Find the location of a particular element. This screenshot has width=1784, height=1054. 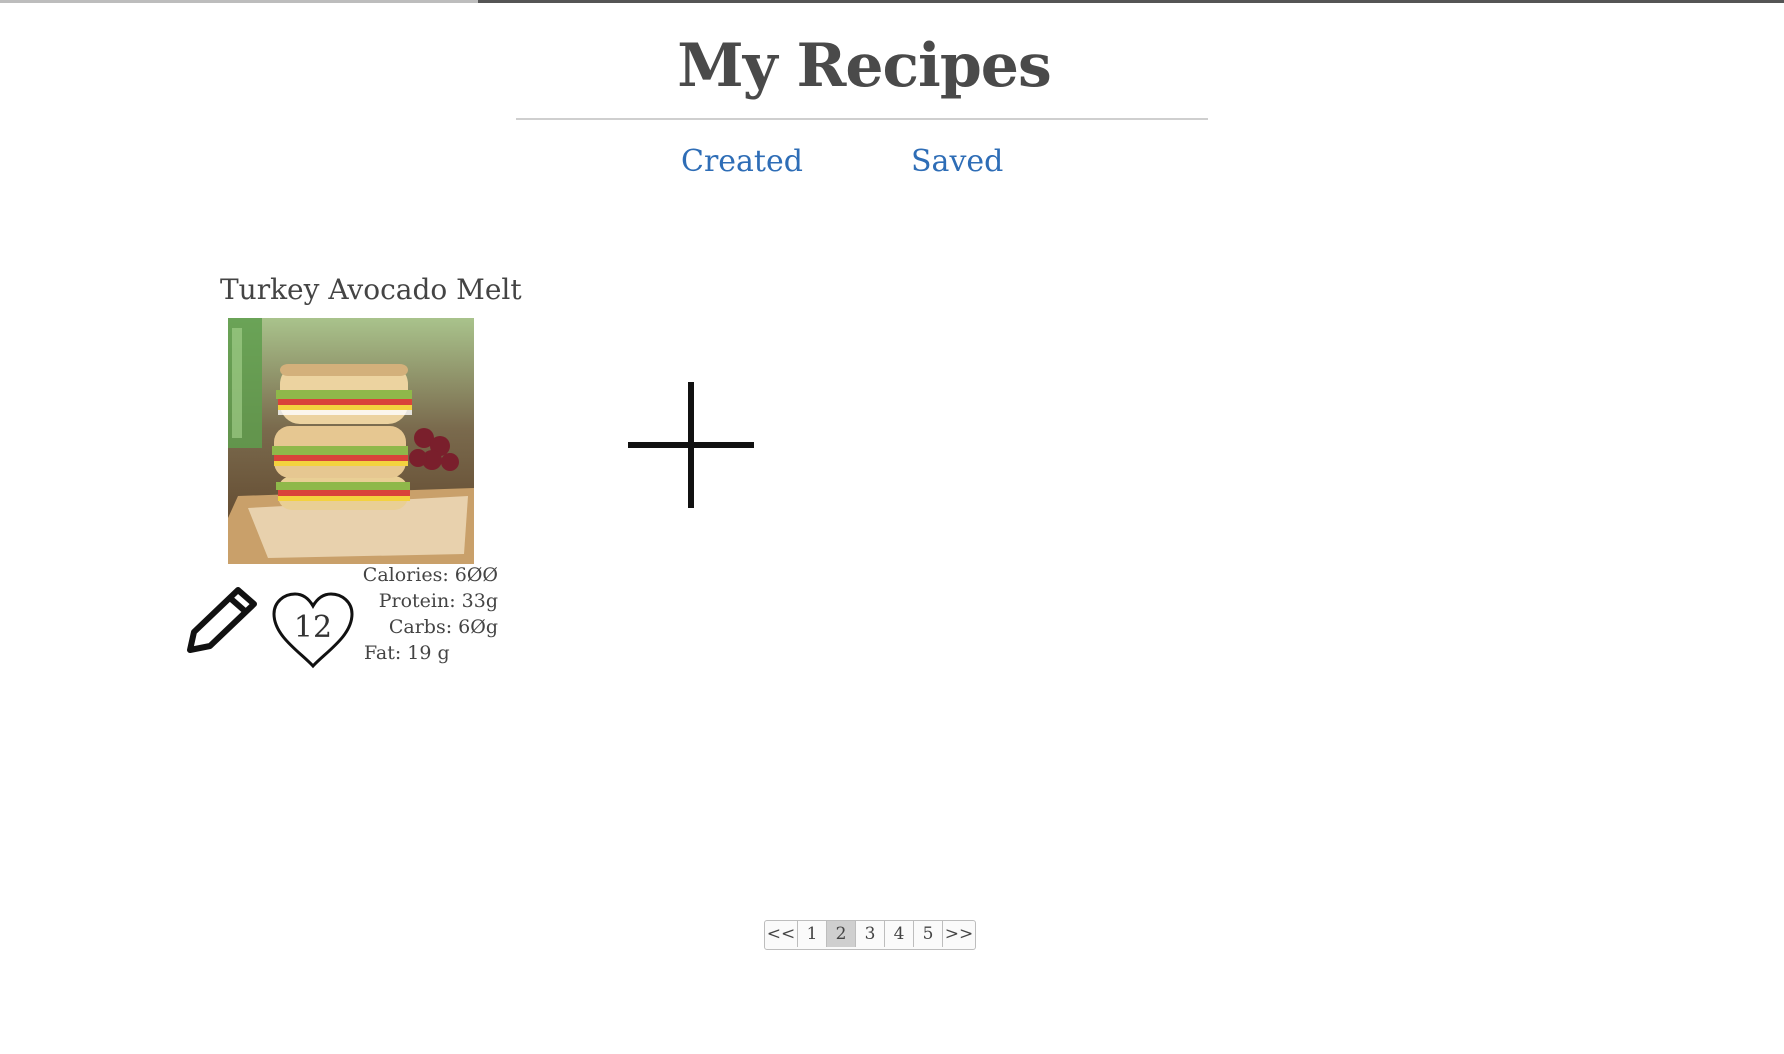

pagination-page-3: 3 is located at coordinates (870, 934).